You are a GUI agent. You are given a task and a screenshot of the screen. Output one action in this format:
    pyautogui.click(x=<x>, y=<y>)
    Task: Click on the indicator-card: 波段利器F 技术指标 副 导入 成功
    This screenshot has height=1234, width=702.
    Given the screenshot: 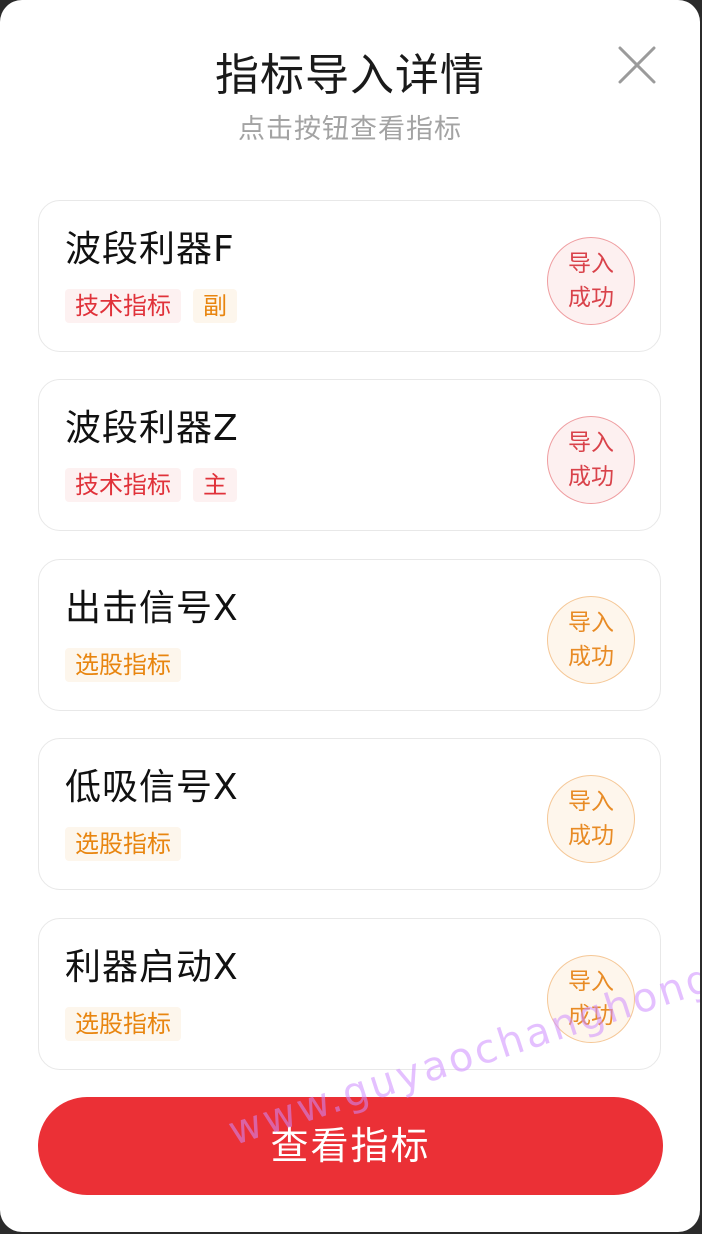 What is the action you would take?
    pyautogui.click(x=349, y=276)
    